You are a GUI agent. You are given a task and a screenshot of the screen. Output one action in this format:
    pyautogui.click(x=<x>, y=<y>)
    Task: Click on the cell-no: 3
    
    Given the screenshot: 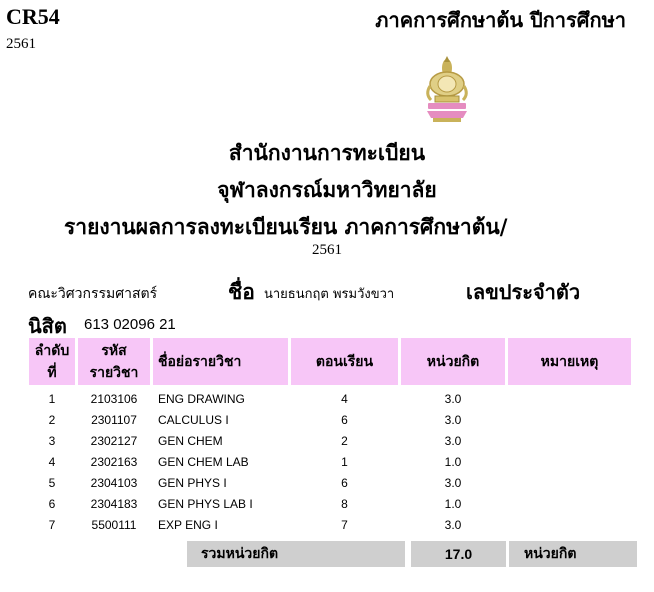 What is the action you would take?
    pyautogui.click(x=52, y=440)
    